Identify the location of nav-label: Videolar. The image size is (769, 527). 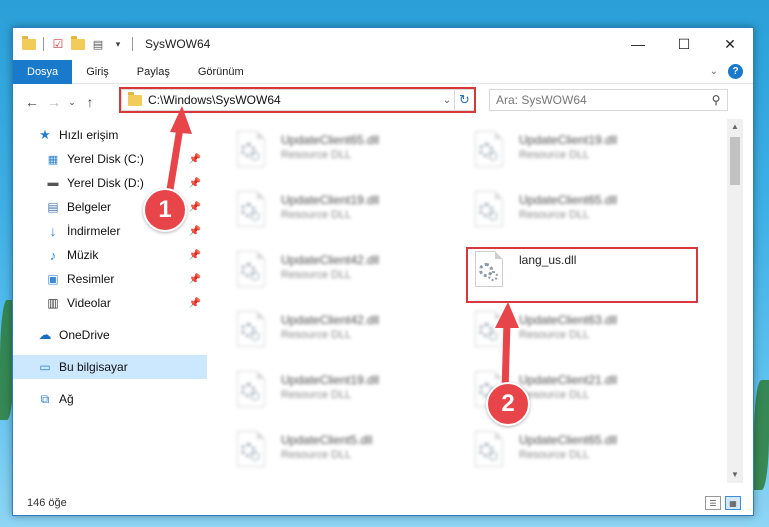
(89, 303).